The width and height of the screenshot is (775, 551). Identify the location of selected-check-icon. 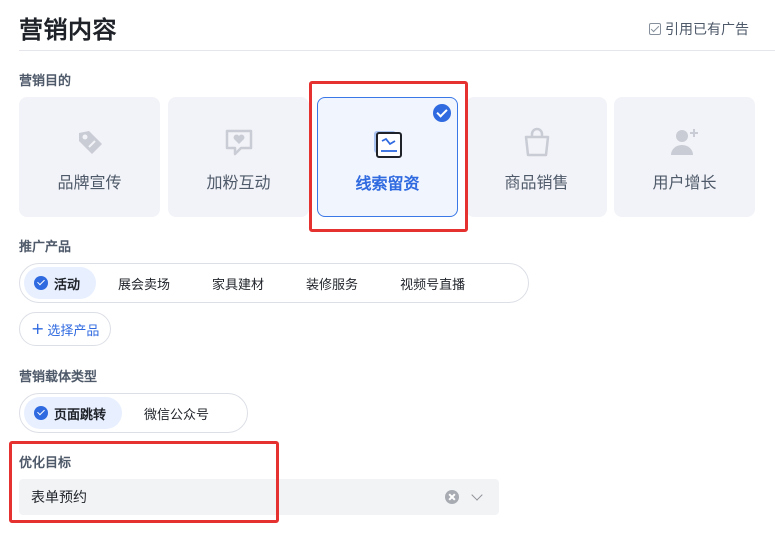
(442, 113).